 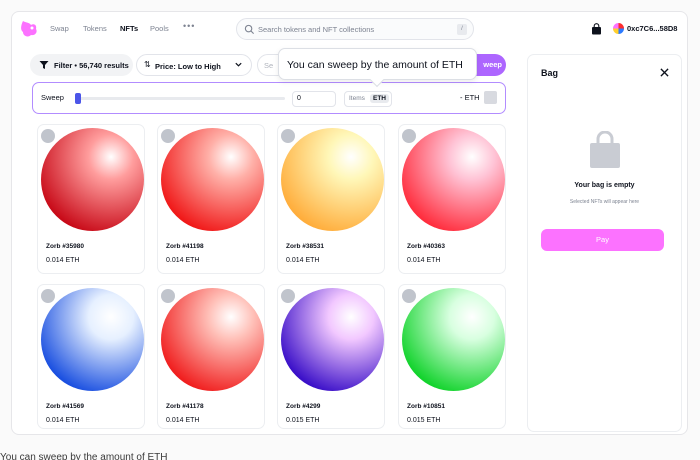 I want to click on toggle-eth: ETH, so click(x=379, y=98).